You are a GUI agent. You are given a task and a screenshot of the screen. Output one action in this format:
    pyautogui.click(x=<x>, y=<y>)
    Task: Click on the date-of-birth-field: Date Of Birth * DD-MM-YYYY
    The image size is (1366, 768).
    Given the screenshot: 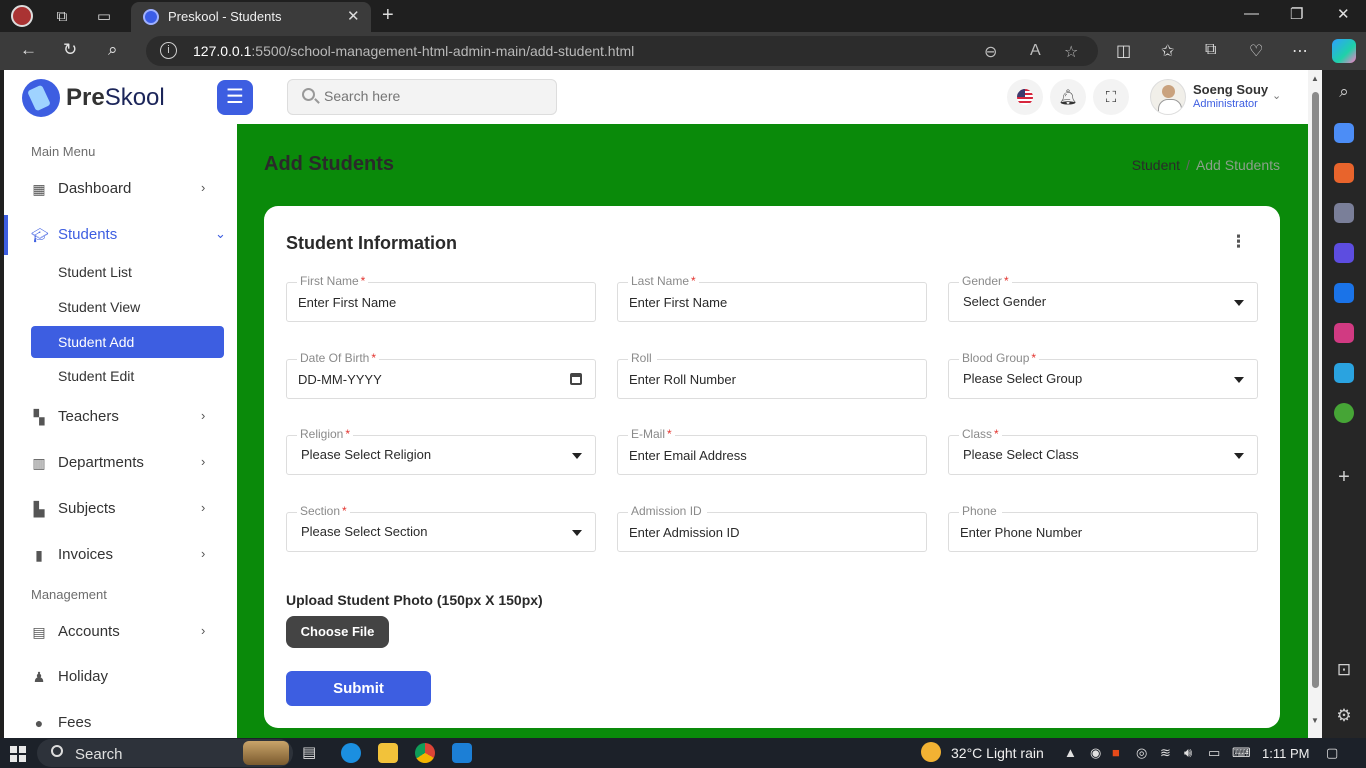 What is the action you would take?
    pyautogui.click(x=441, y=375)
    